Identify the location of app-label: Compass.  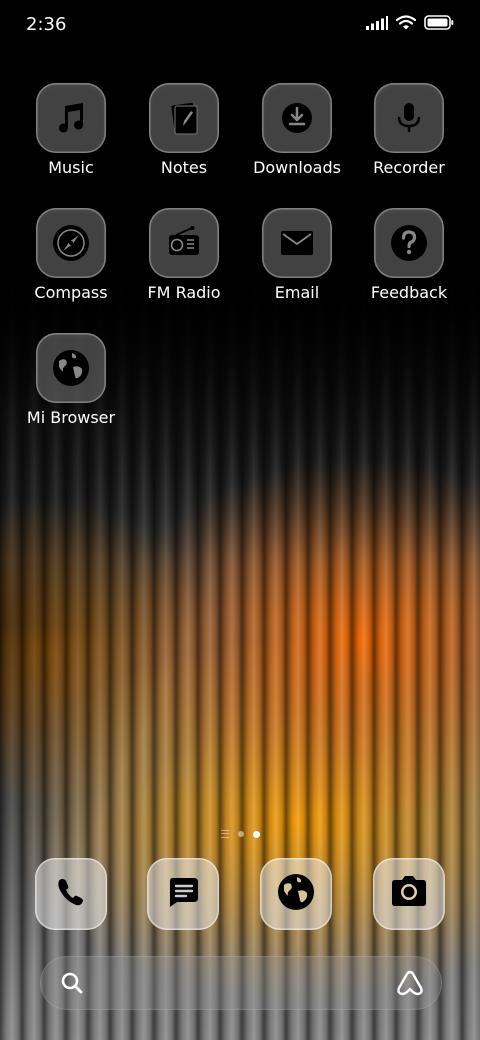
(71, 292).